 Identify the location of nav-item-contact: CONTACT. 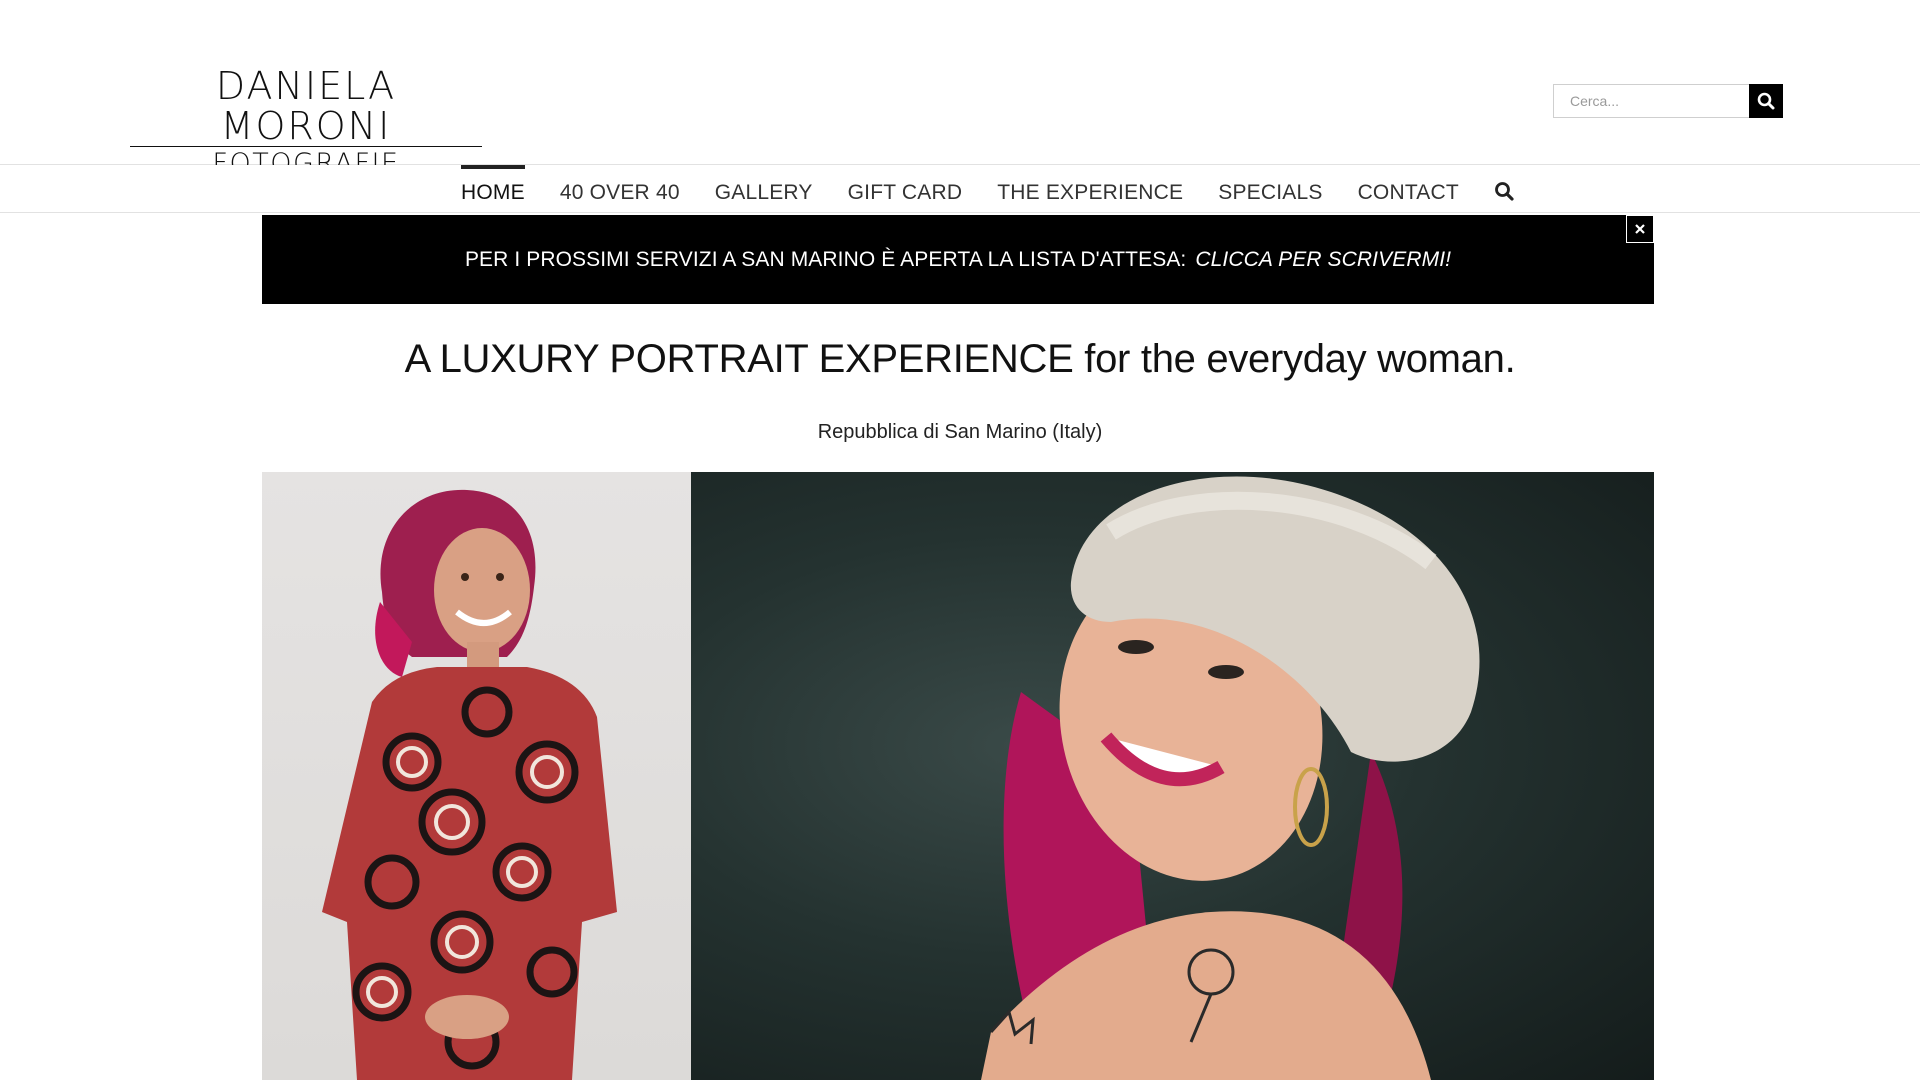
(1408, 189).